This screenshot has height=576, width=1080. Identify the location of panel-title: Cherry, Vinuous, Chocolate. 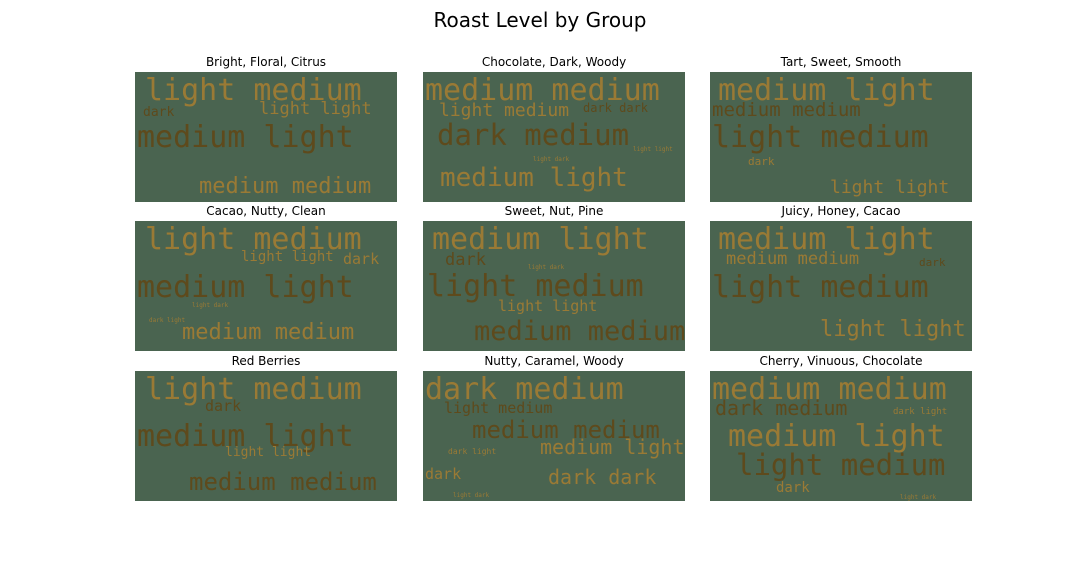
(841, 361).